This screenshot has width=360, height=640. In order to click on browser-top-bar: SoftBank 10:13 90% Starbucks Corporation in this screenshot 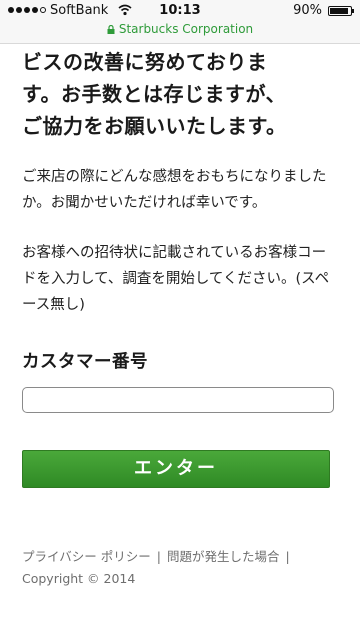, I will do `click(180, 22)`.